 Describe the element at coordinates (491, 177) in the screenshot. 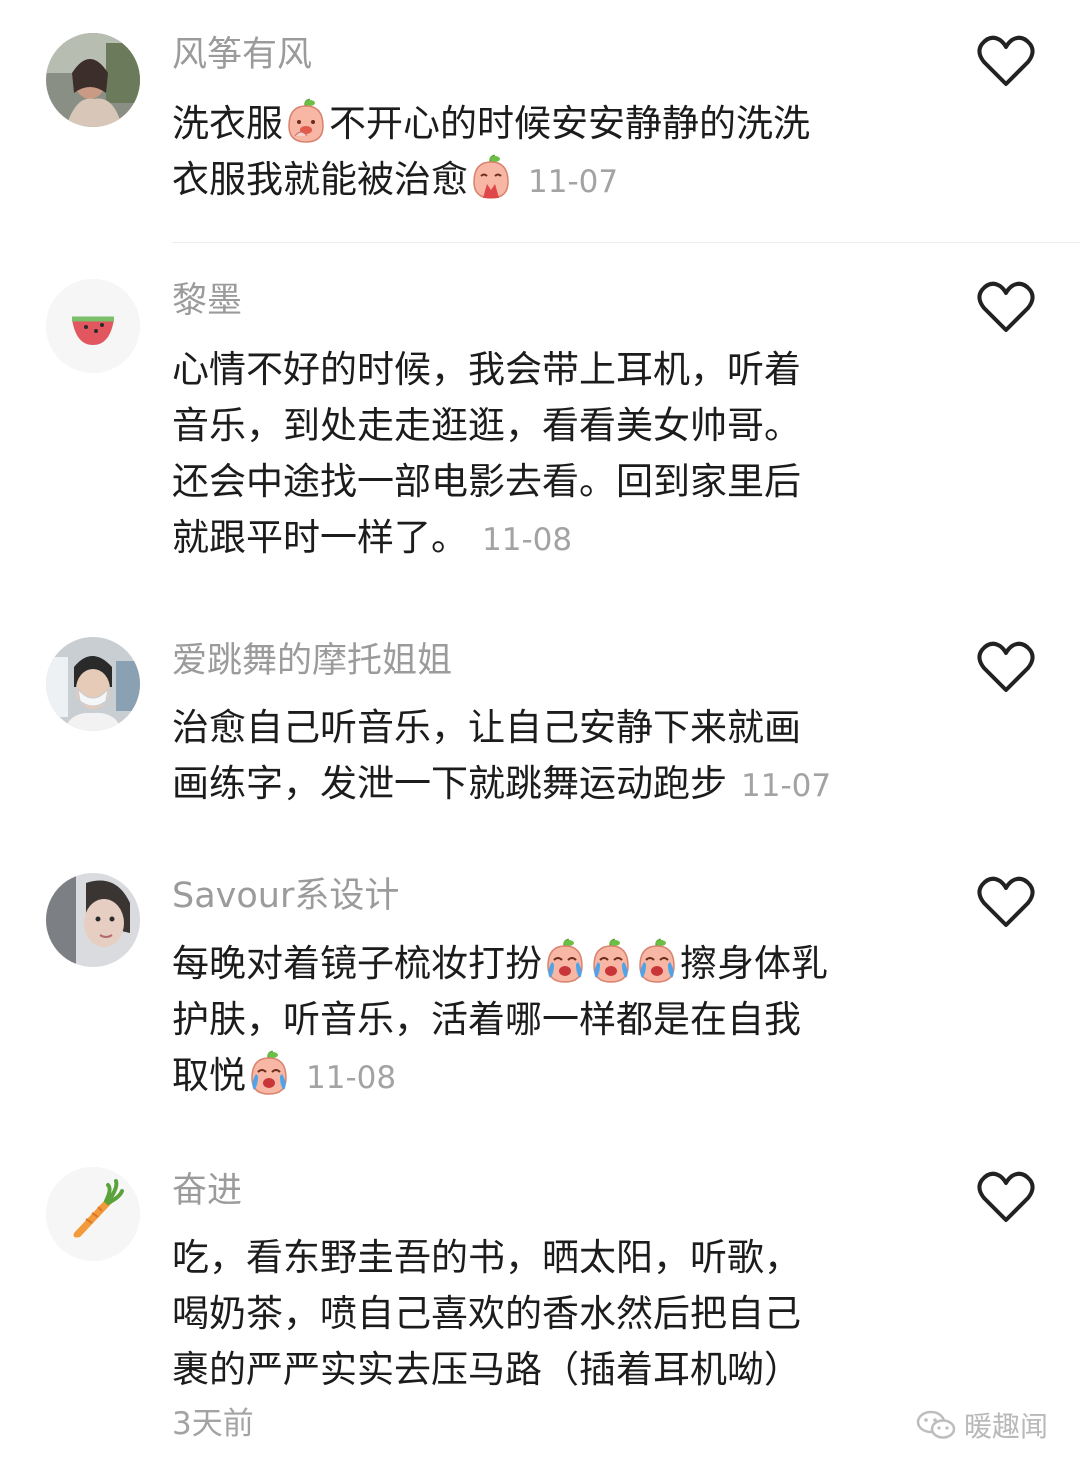

I see `peach-pray-emoji` at that location.